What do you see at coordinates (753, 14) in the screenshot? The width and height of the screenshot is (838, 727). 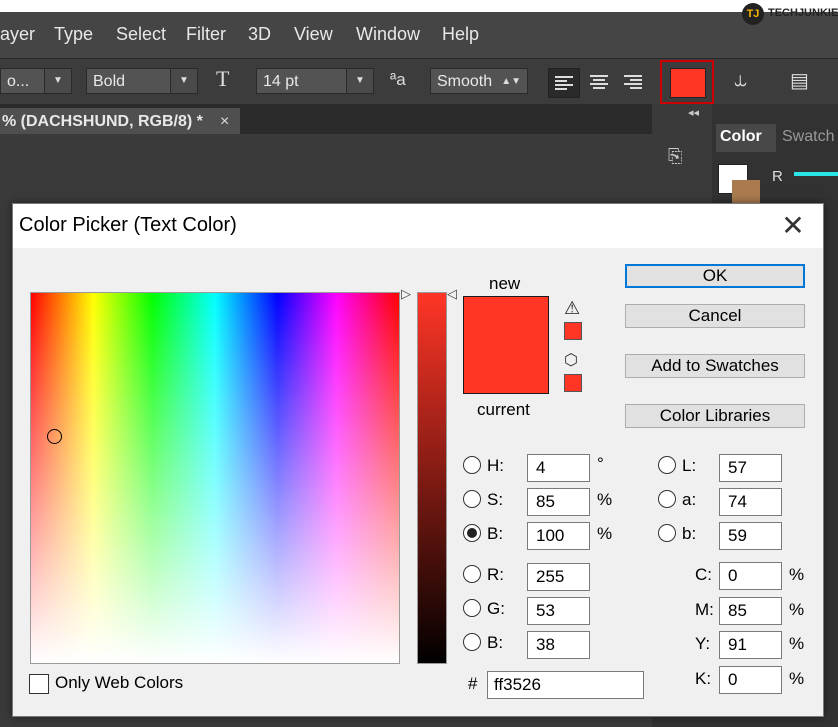 I see `techjunkie-logo-icon: TJ` at bounding box center [753, 14].